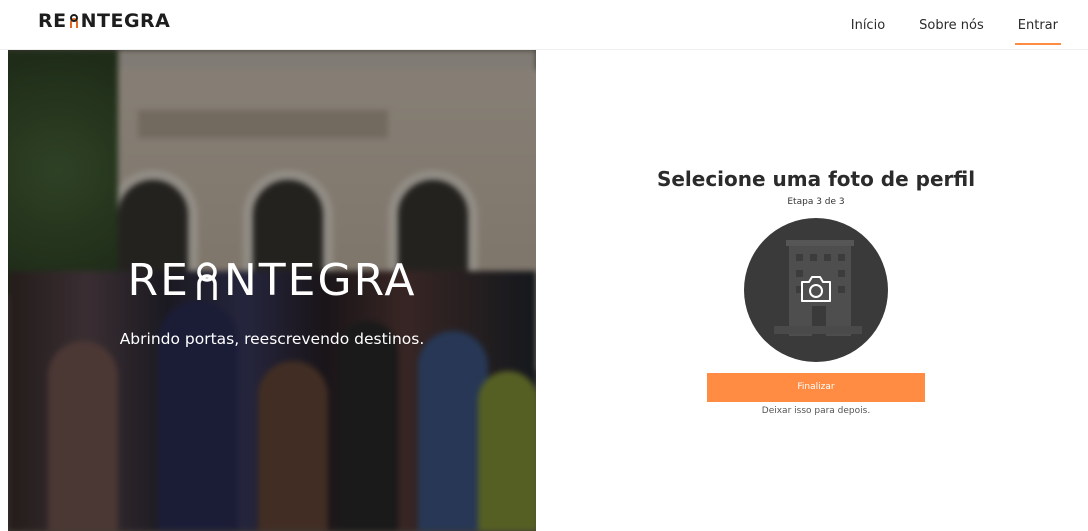  Describe the element at coordinates (951, 25) in the screenshot. I see `nav-sobre-nos: Sobre nós` at that location.